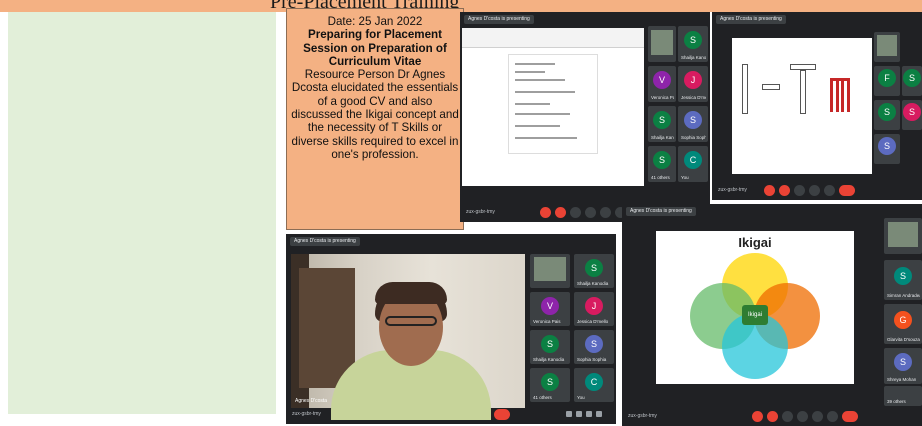  I want to click on more-options-icon, so click(832, 416).